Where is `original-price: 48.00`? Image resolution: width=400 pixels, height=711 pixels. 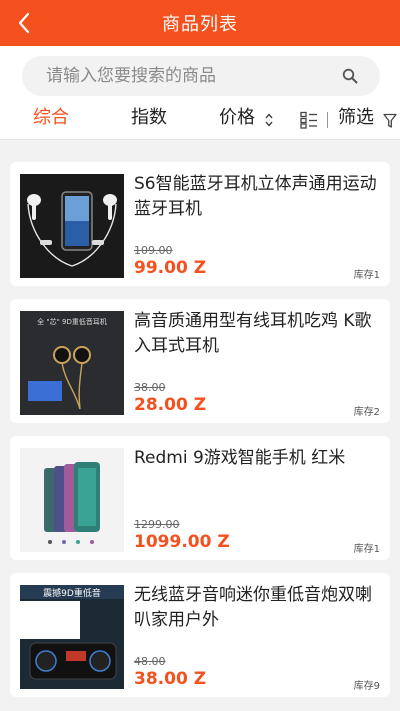 original-price: 48.00 is located at coordinates (150, 661).